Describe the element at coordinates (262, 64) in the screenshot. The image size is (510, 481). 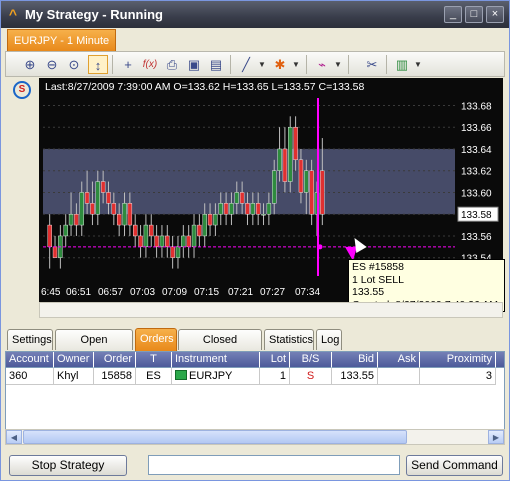
I see `line-draw-dropdown-icon: ▼` at that location.